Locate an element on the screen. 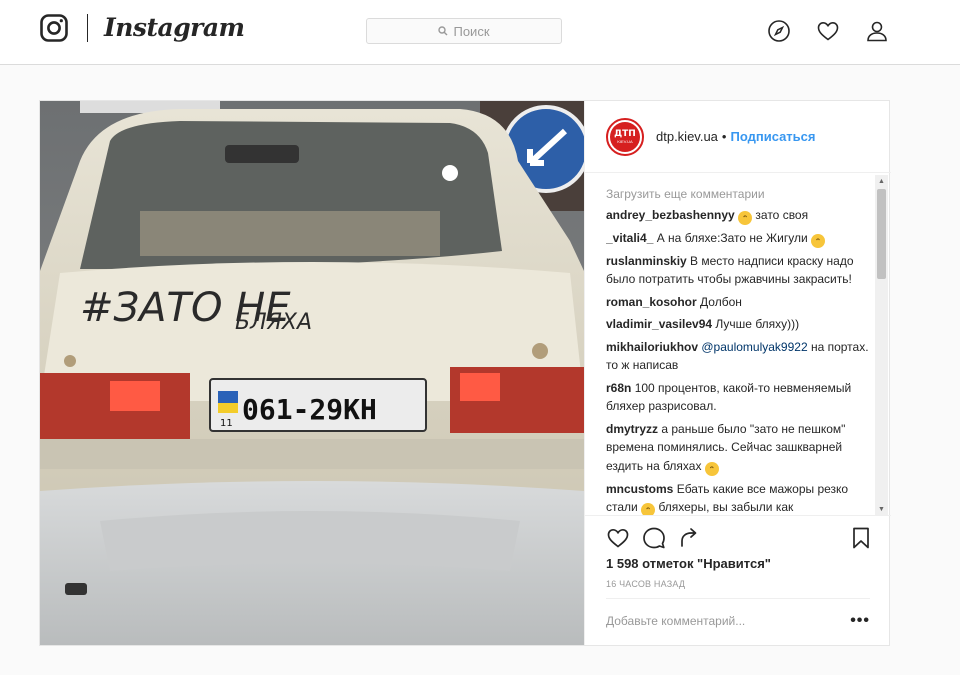  comment-username: ruslanminskiy is located at coordinates (646, 261).